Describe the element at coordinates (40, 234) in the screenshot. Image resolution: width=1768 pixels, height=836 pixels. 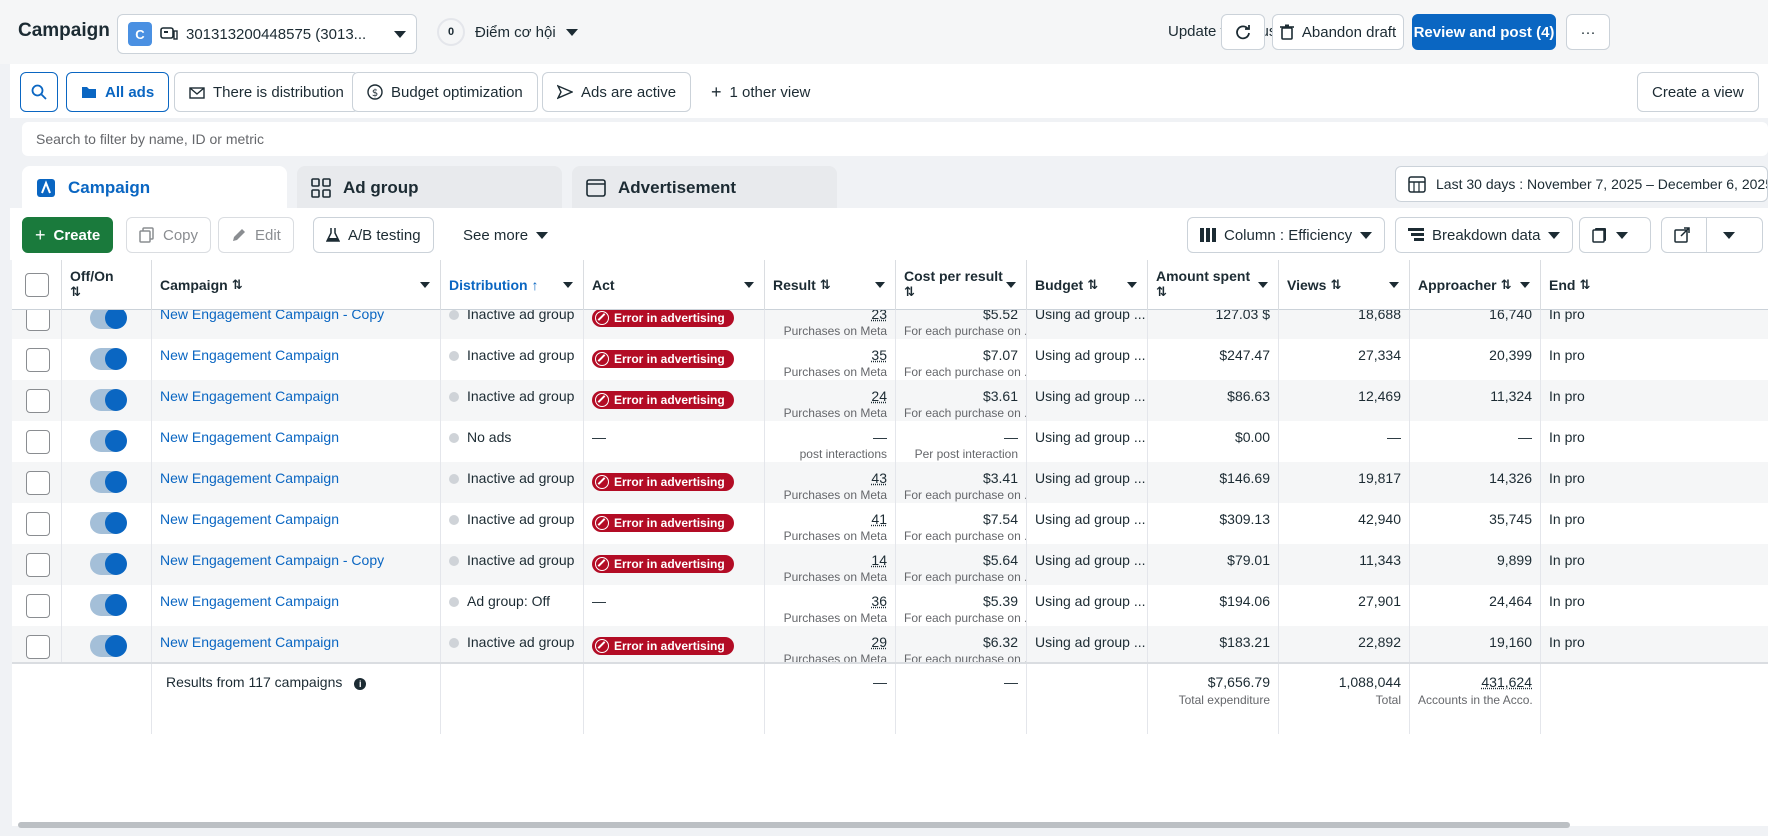
I see `plus-icon: +` at that location.